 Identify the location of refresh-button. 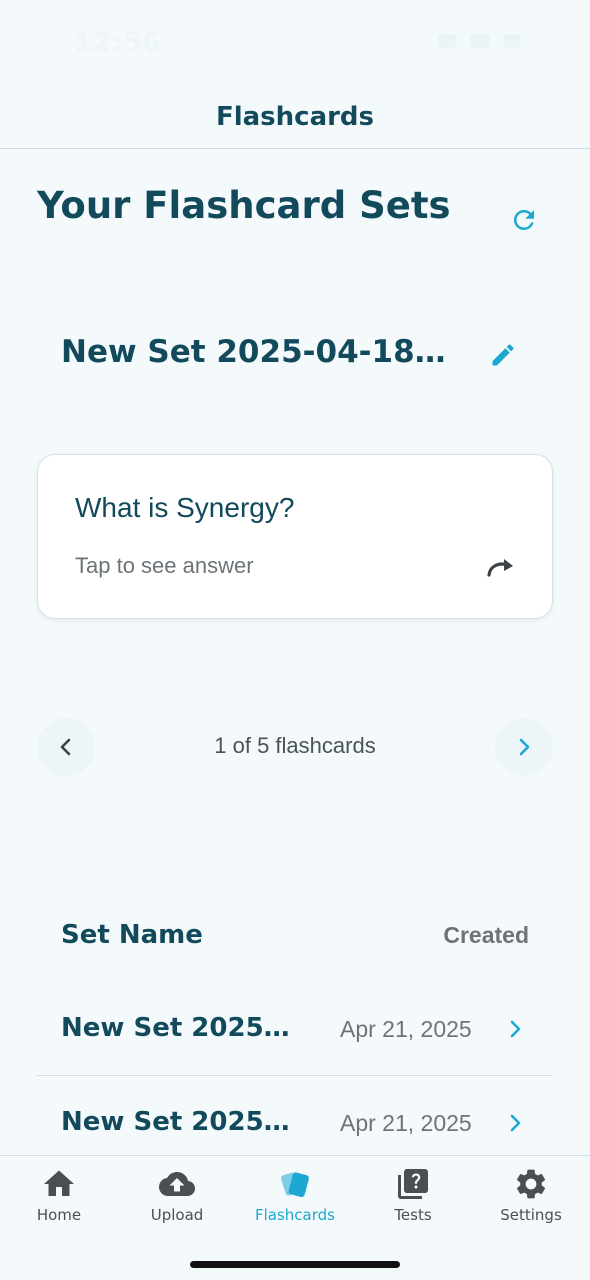
(524, 220).